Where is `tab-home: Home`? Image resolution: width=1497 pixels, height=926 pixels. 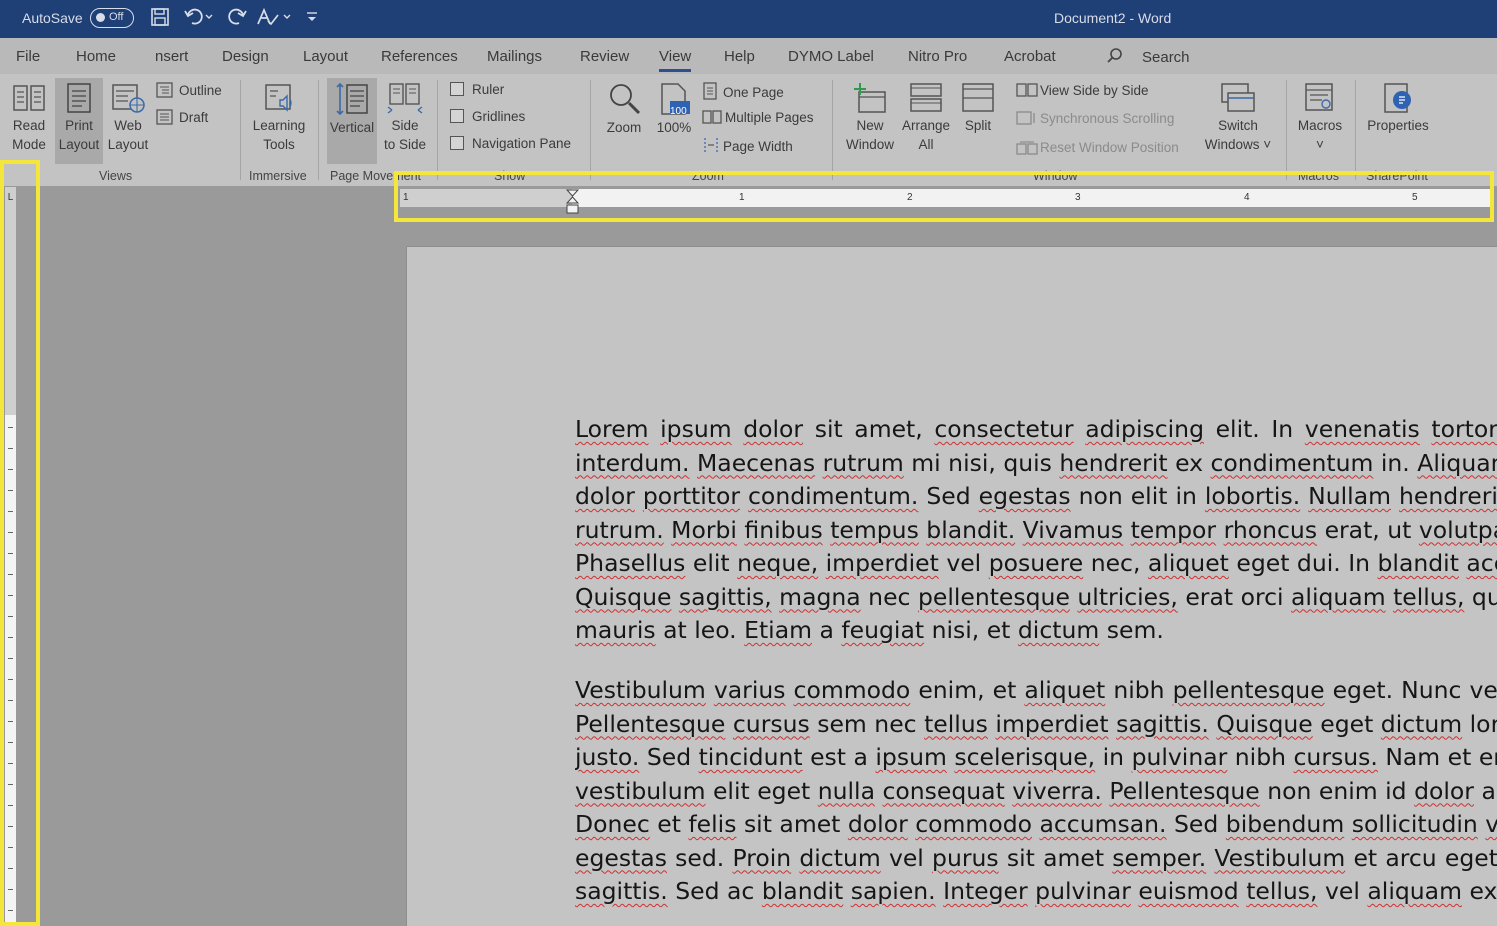
tab-home: Home is located at coordinates (96, 56).